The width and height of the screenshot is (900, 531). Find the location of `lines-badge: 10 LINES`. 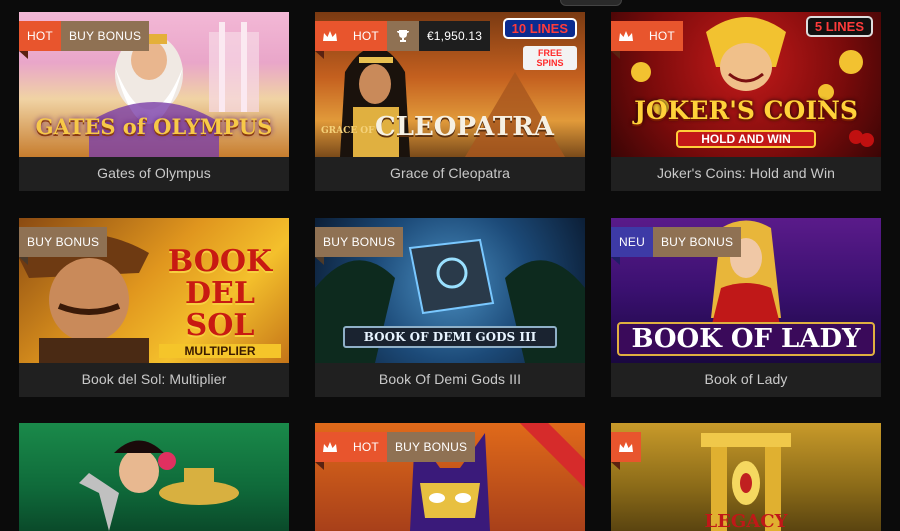

lines-badge: 10 LINES is located at coordinates (539, 28).